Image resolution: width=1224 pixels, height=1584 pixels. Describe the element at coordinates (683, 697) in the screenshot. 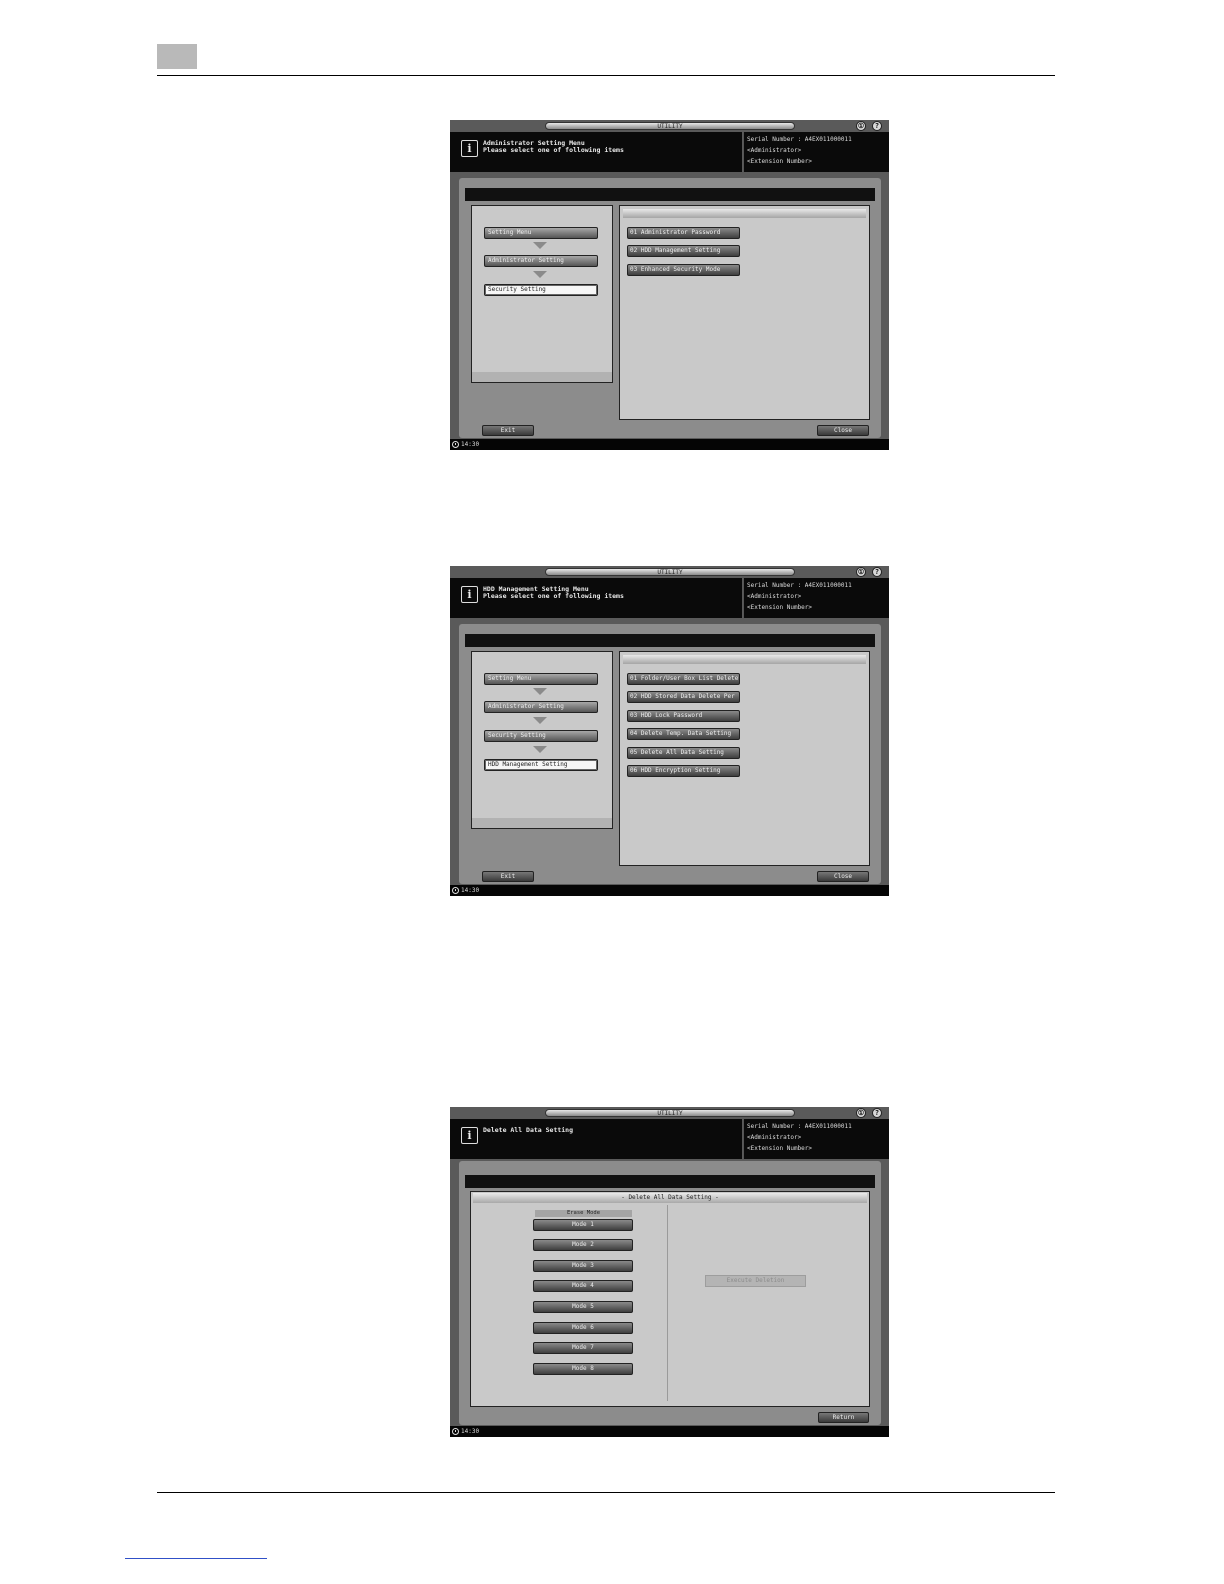

I see `hdd-stored-data-delete-button: 02 HDD Stored Data Delete Per` at that location.